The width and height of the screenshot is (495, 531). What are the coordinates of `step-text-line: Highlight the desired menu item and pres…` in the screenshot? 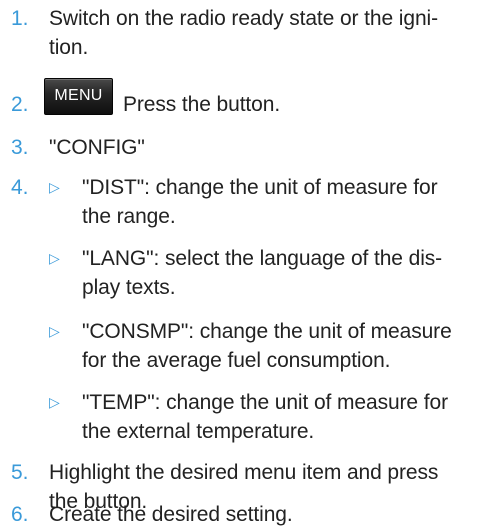 It's located at (244, 472).